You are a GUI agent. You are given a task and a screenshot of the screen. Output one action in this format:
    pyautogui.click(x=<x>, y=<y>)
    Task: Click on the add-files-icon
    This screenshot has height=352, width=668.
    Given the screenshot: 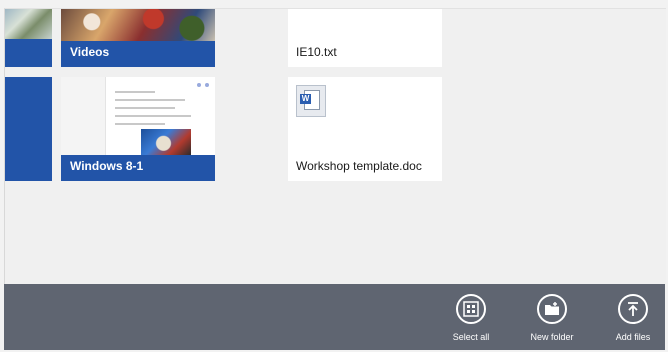 What is the action you would take?
    pyautogui.click(x=633, y=309)
    